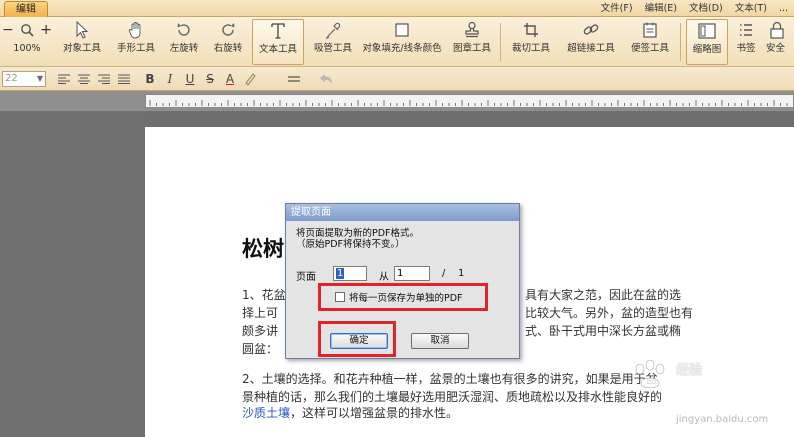 This screenshot has width=794, height=437. I want to click on dialog-message: 将页面提取为新的PDF格式。 （原始PDF将保持不变。）, so click(357, 239).